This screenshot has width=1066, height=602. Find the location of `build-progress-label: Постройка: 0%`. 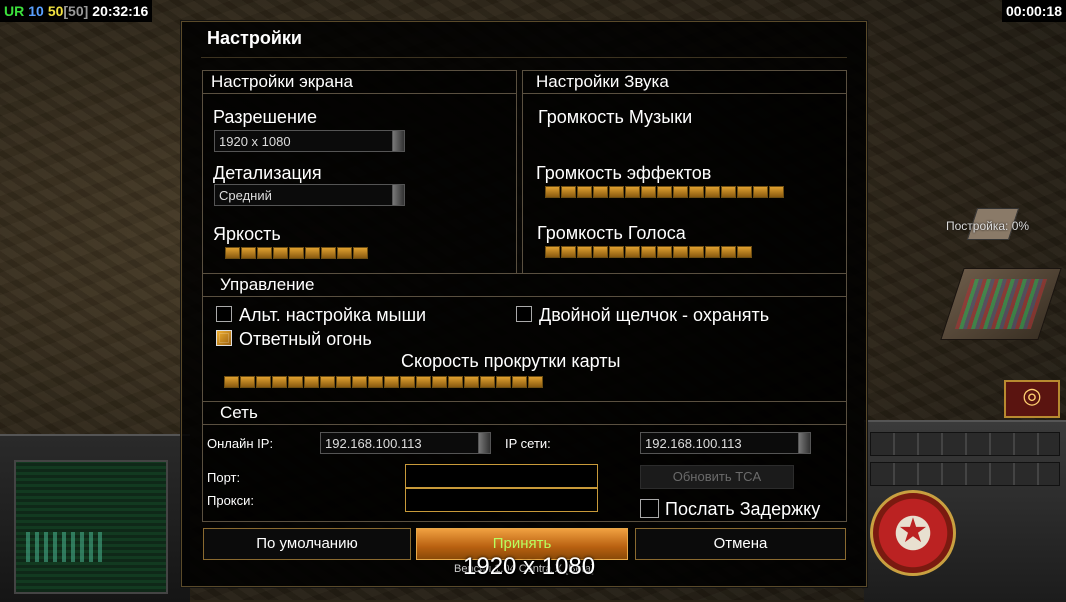

build-progress-label: Постройка: 0% is located at coordinates (988, 226).